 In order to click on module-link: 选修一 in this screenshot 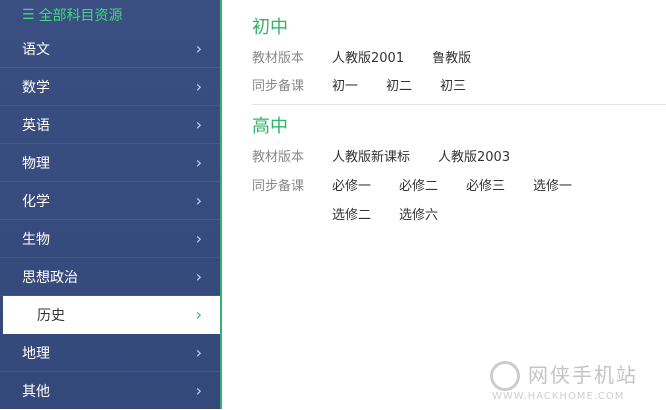, I will do `click(552, 184)`.